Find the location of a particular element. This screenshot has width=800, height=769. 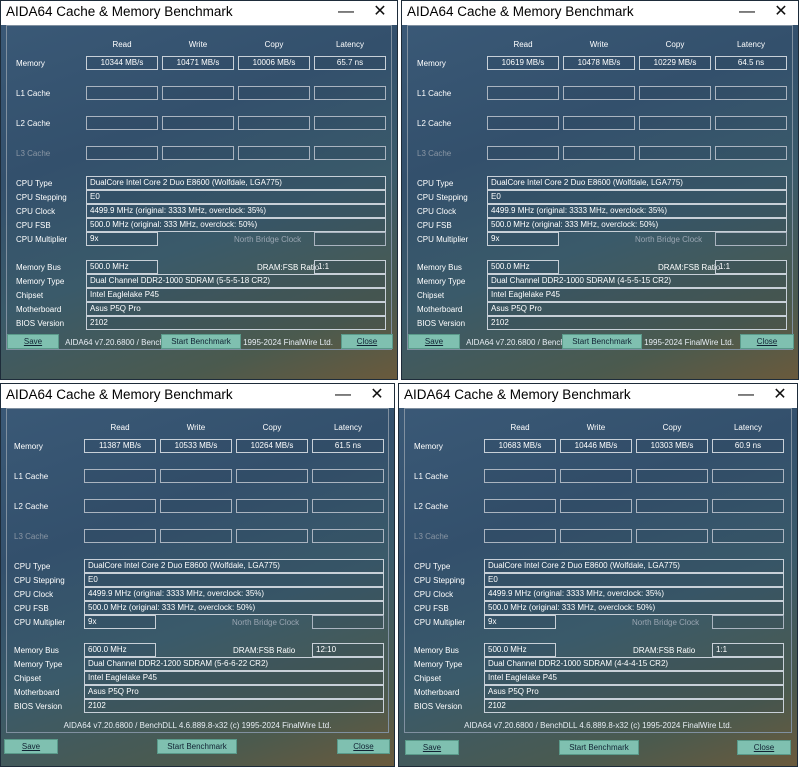

north-bridge-label: North Bridge Clock is located at coordinates (666, 622).